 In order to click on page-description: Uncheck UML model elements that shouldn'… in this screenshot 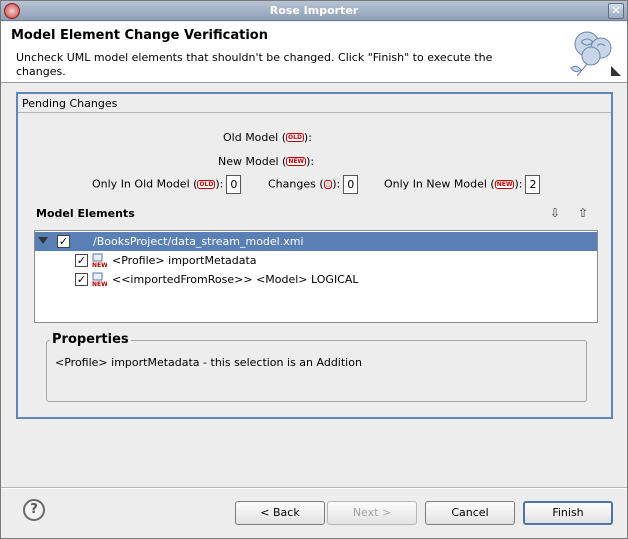, I will do `click(254, 64)`.